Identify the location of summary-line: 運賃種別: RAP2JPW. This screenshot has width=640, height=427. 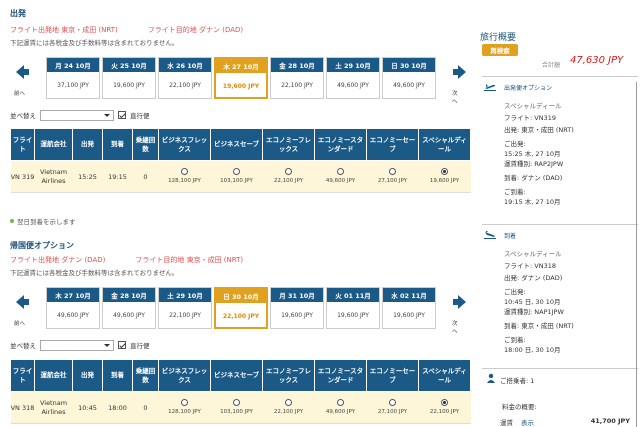
(534, 164).